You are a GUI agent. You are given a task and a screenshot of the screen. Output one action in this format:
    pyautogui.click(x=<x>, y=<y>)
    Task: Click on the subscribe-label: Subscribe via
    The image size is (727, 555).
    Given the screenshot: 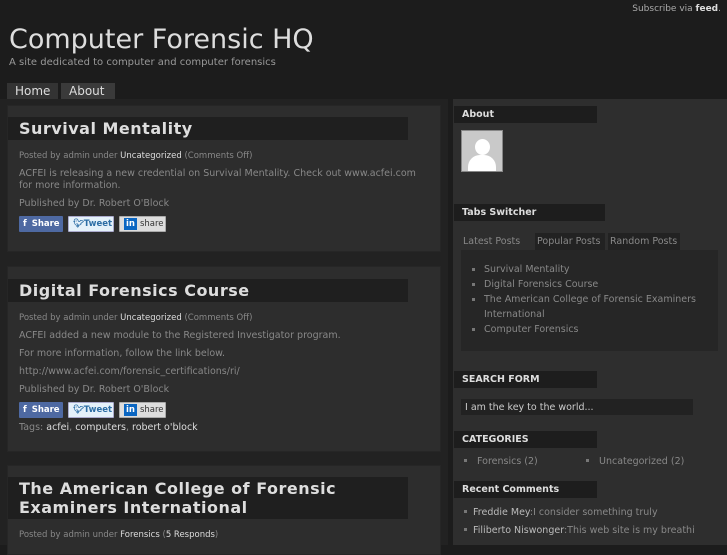 What is the action you would take?
    pyautogui.click(x=662, y=9)
    